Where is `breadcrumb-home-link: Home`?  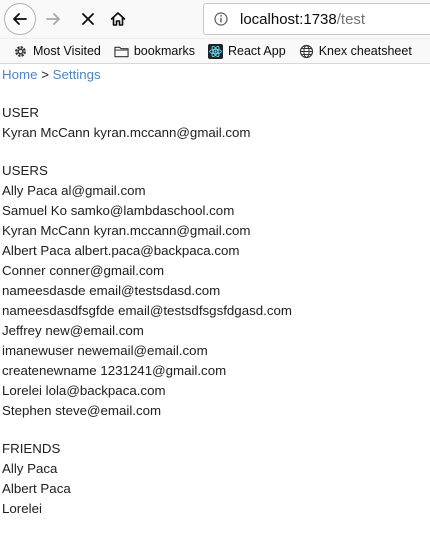 breadcrumb-home-link: Home is located at coordinates (19, 74).